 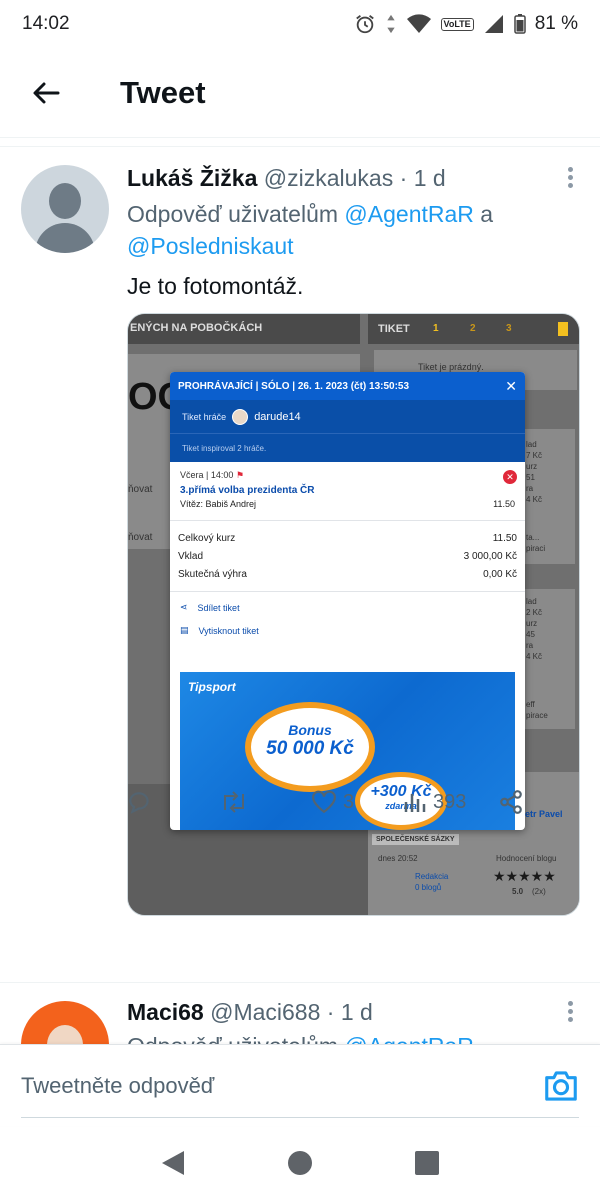 I want to click on mention-link: @Posledniskaut, so click(x=210, y=246).